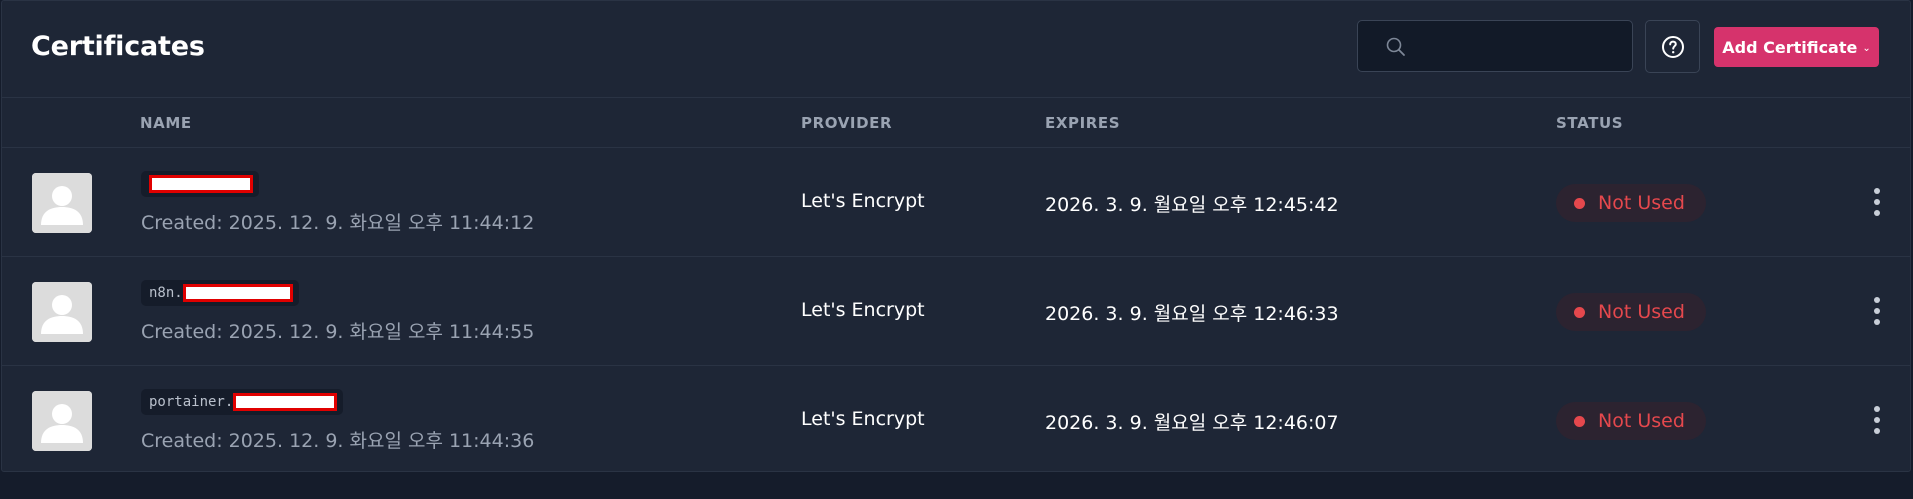  What do you see at coordinates (118, 46) in the screenshot?
I see `page-title: Certificates` at bounding box center [118, 46].